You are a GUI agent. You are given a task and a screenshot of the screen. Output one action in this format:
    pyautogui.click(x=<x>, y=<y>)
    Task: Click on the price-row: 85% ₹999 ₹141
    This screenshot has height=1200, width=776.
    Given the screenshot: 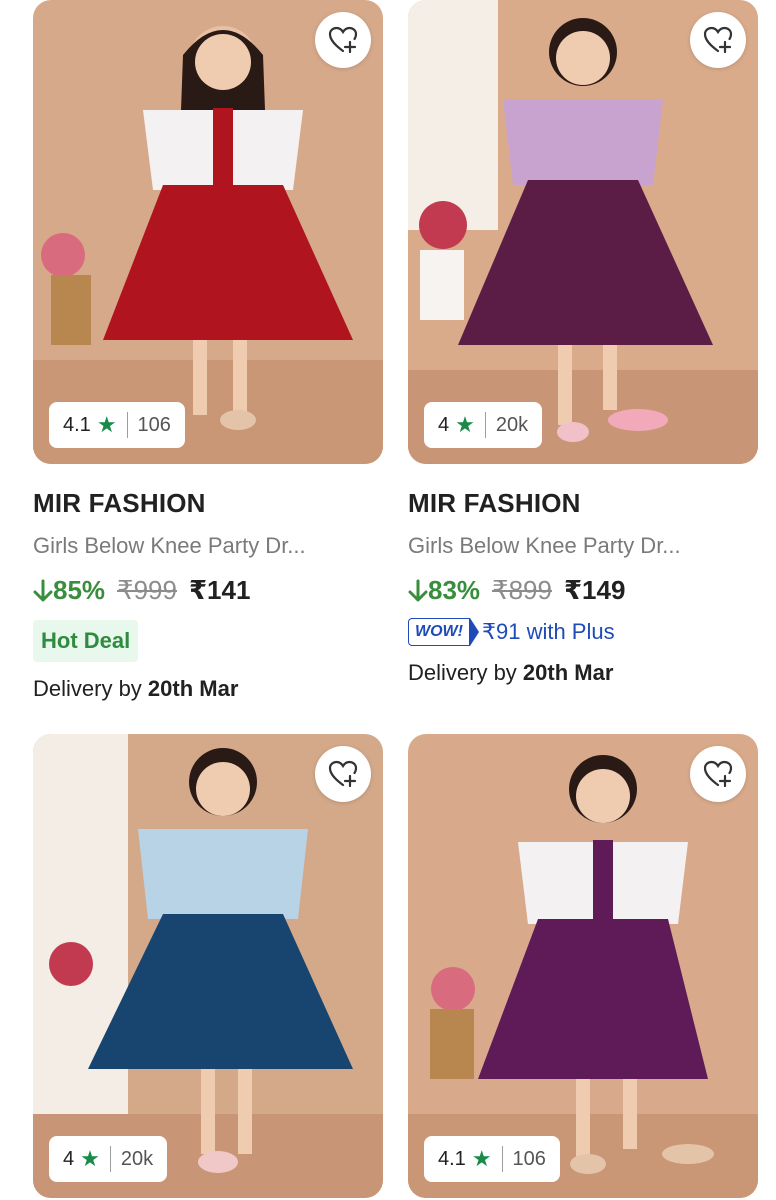 What is the action you would take?
    pyautogui.click(x=208, y=590)
    